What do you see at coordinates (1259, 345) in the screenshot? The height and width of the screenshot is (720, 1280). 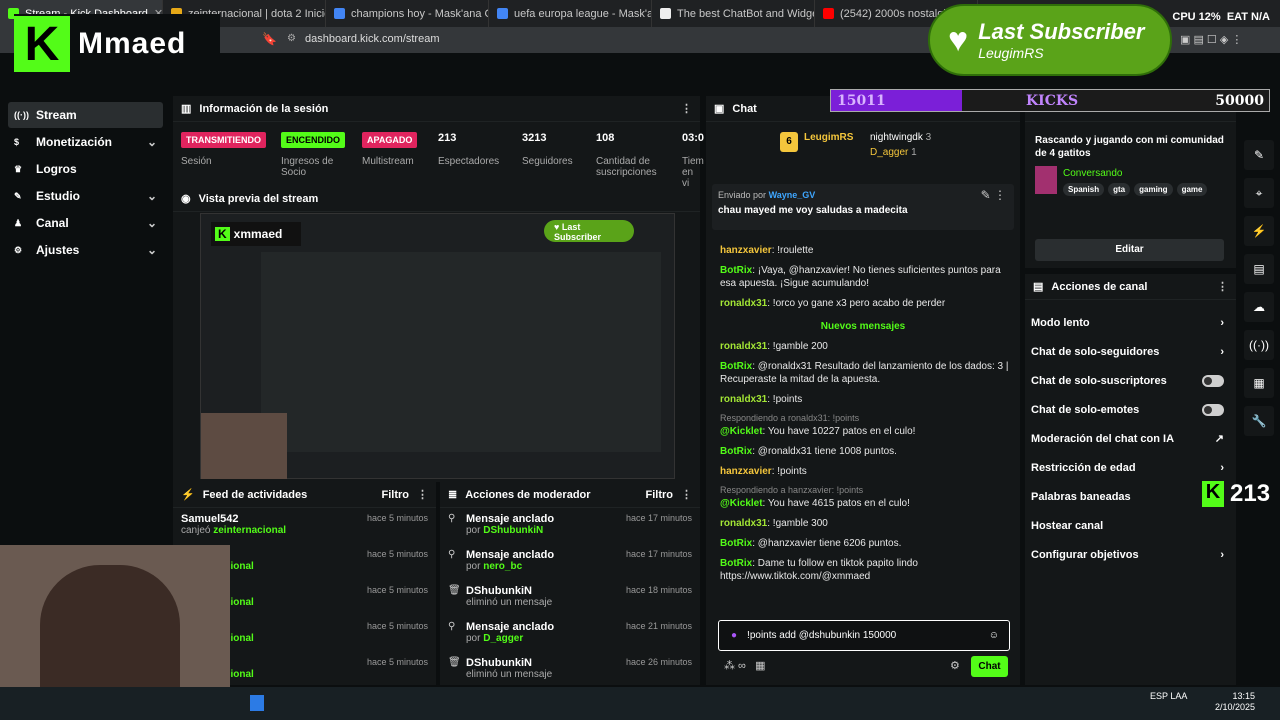 I see `toolbar-icon: ((·))` at bounding box center [1259, 345].